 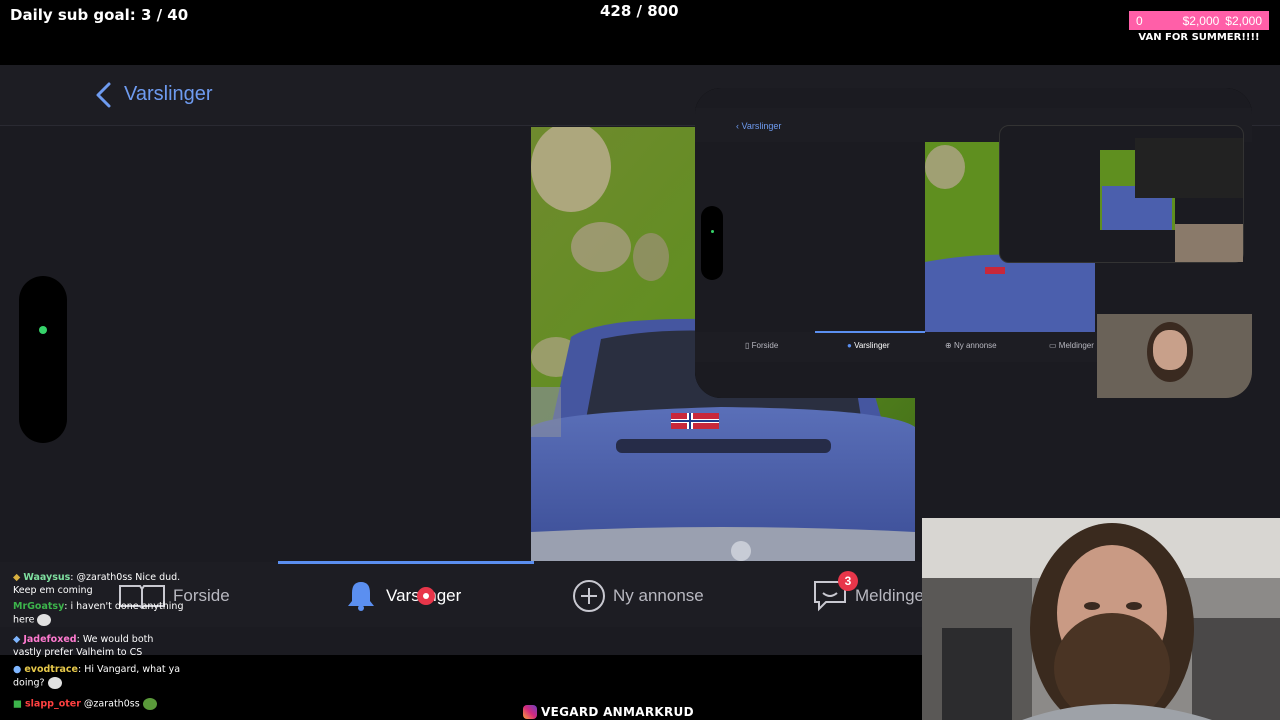 I want to click on donation-mid: $2,000, so click(x=1201, y=20).